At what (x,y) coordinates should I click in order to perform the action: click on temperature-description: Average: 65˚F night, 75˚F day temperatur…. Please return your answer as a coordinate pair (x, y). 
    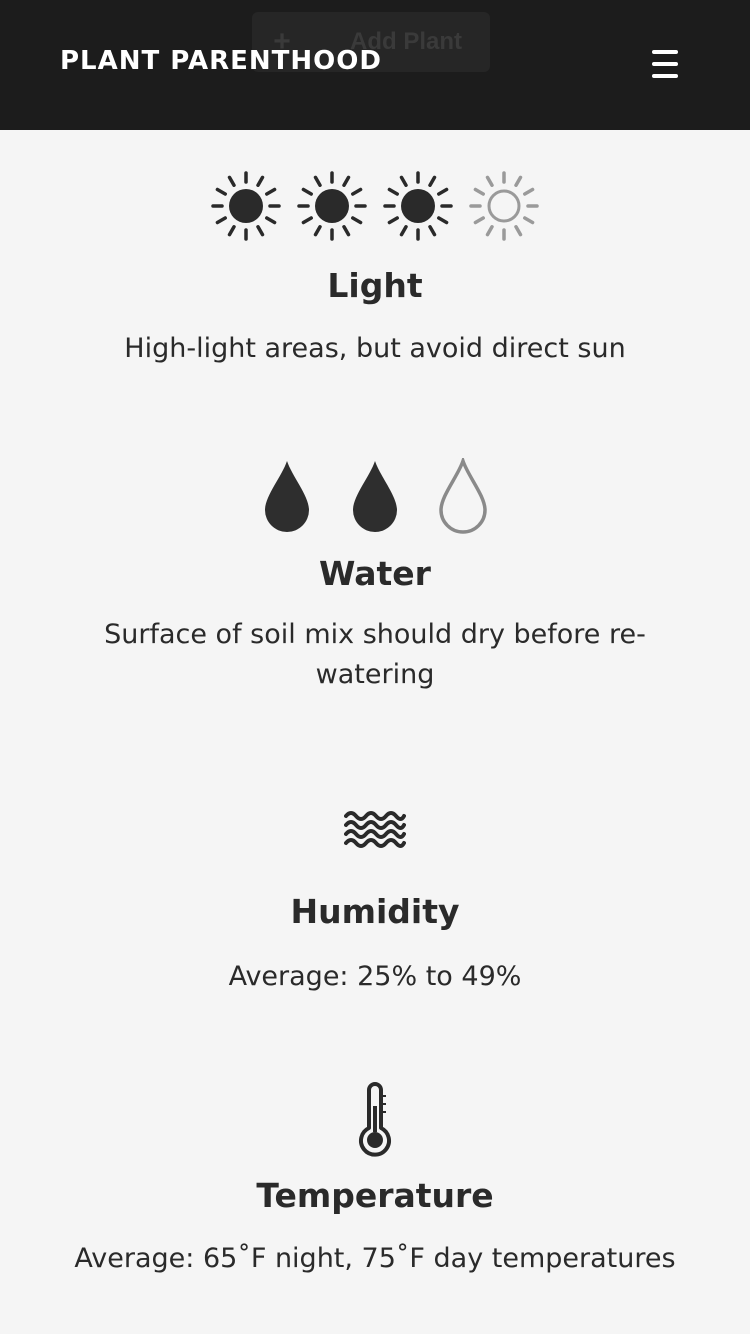
    Looking at the image, I should click on (375, 1258).